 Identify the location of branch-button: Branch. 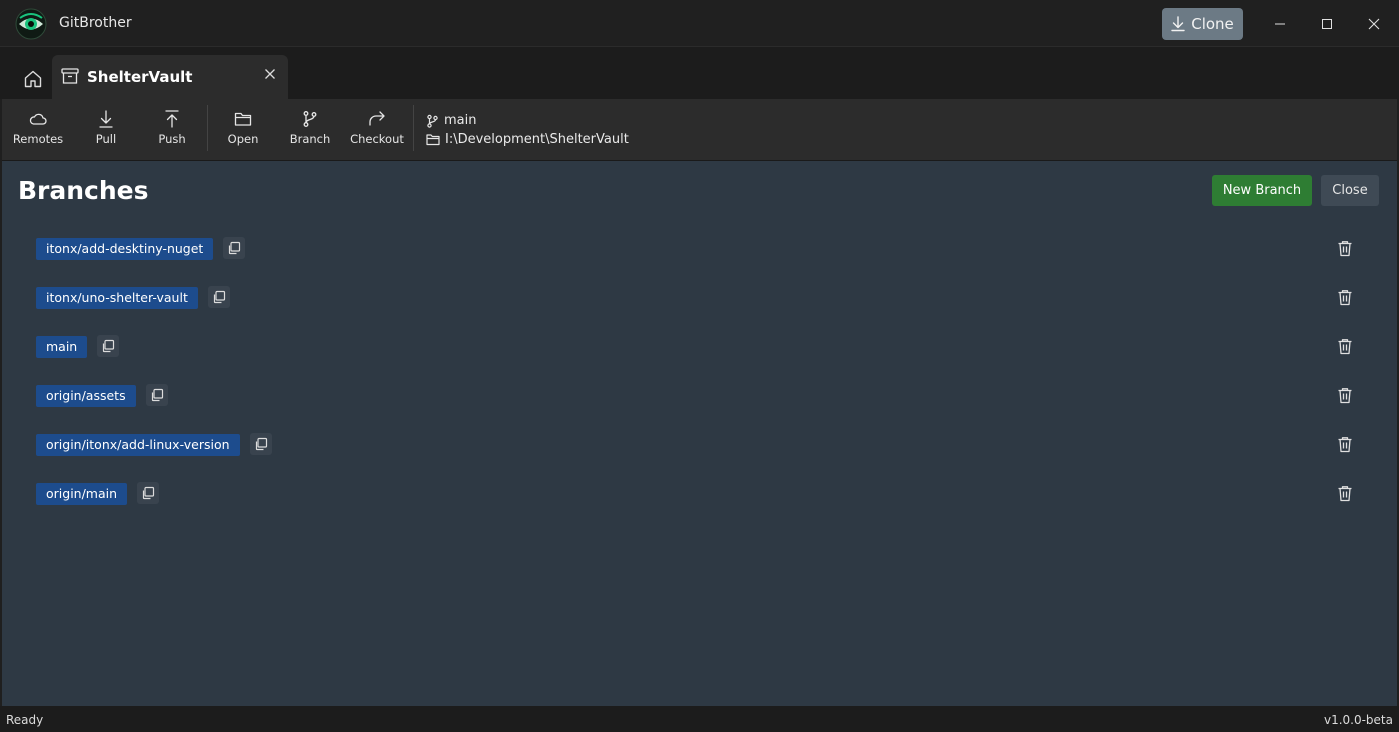
(310, 132).